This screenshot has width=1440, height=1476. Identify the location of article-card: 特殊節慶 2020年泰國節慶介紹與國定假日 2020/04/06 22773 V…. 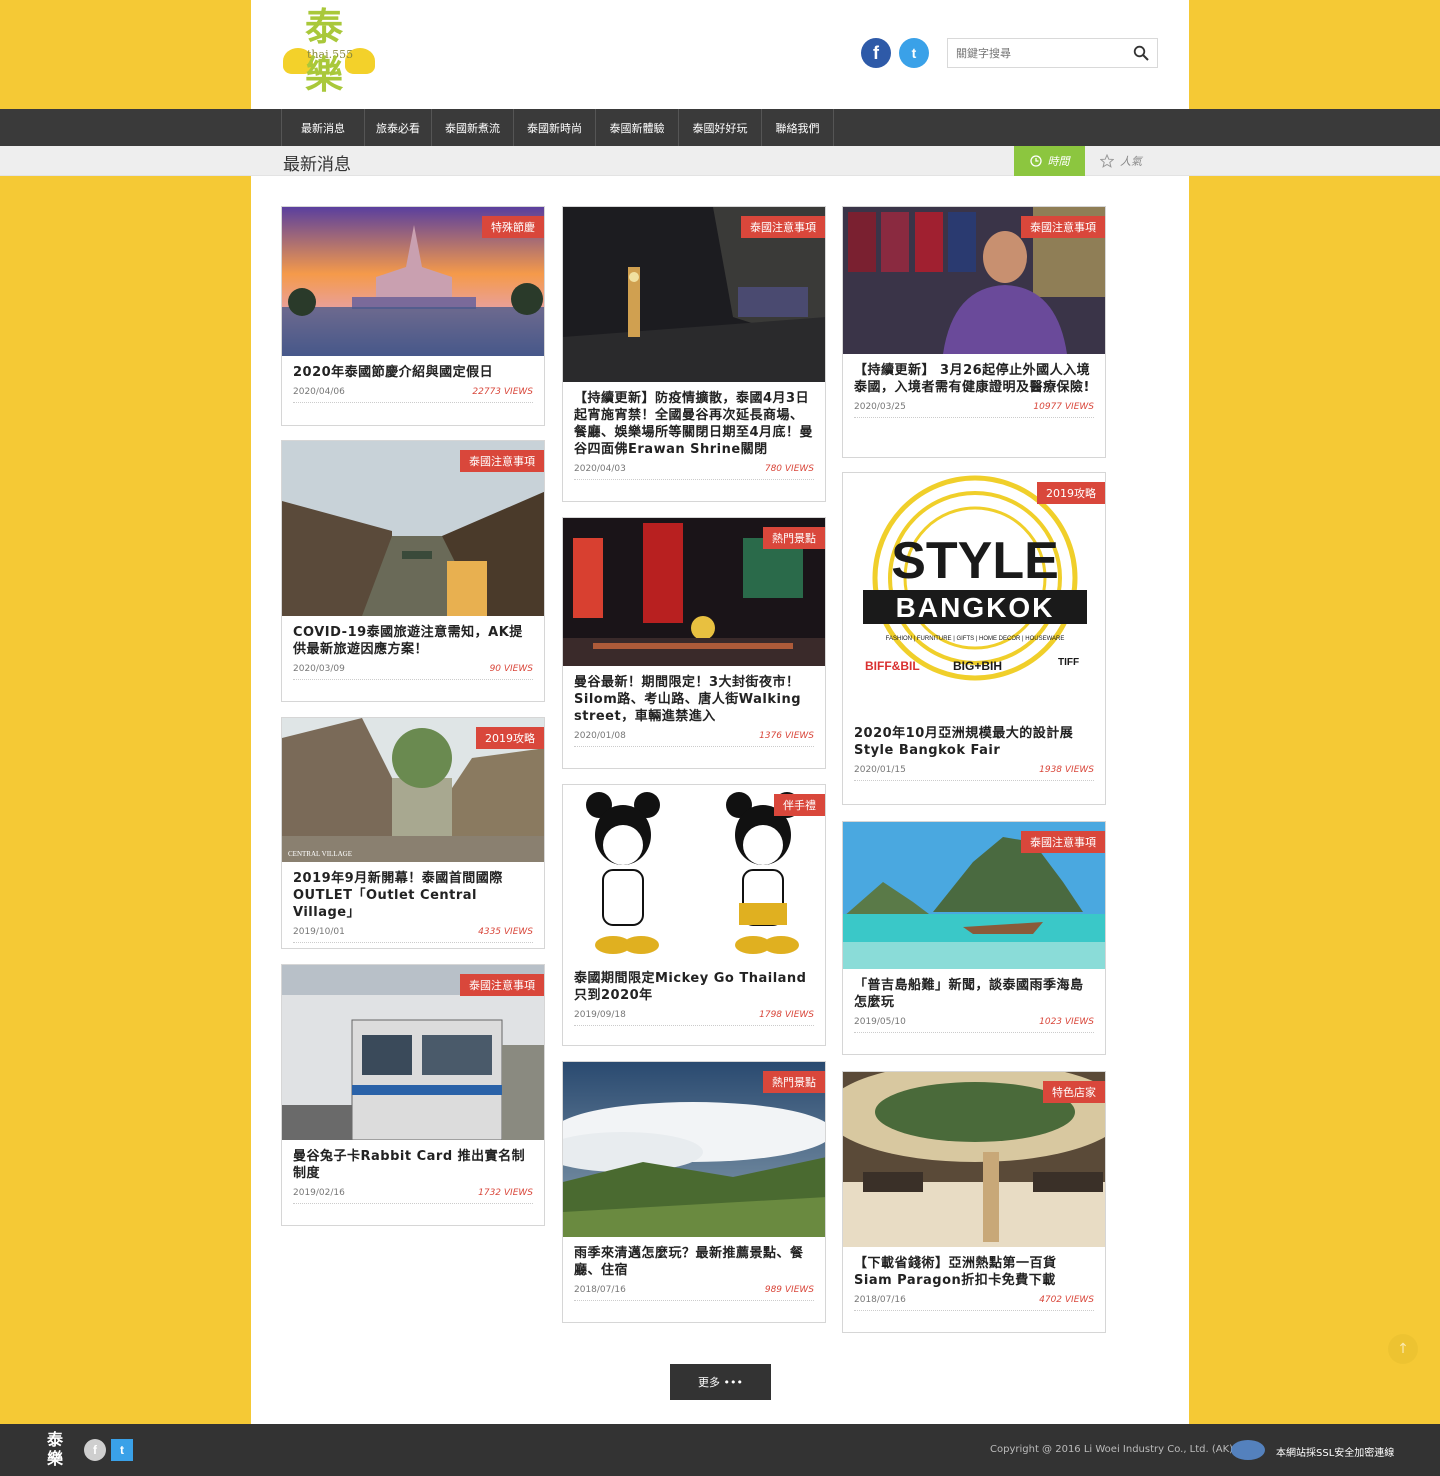
(413, 316).